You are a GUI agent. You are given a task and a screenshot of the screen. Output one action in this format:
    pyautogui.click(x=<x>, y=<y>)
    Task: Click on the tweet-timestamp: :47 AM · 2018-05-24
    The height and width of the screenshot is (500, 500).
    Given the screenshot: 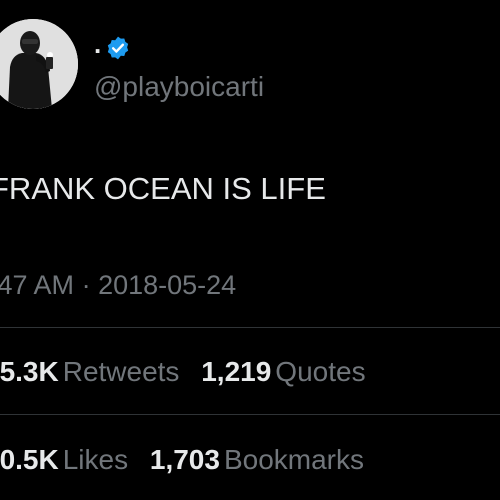 What is the action you would take?
    pyautogui.click(x=118, y=285)
    